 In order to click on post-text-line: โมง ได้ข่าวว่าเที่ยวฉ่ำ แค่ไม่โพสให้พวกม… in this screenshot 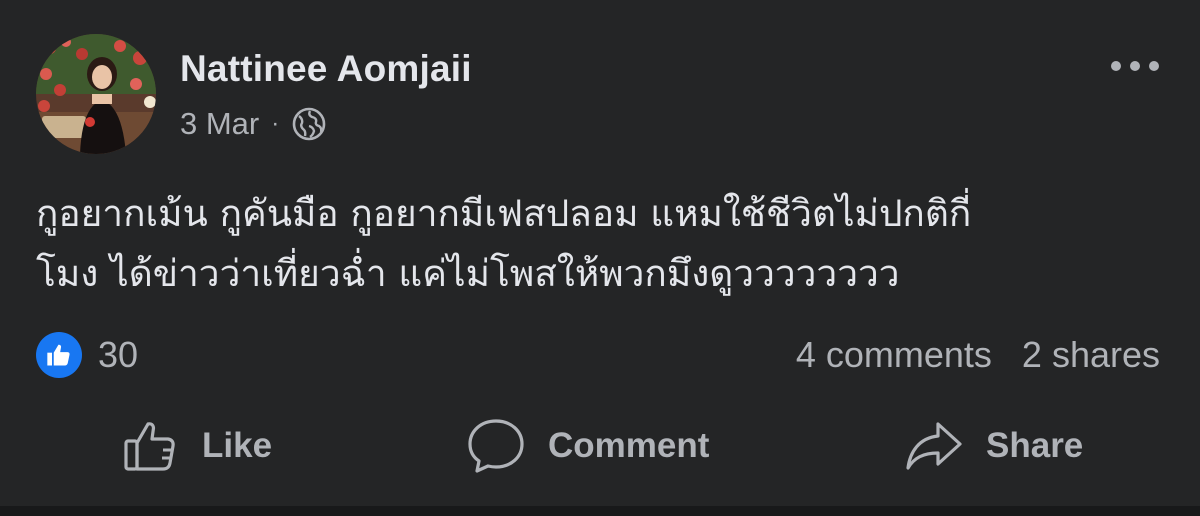, I will do `click(468, 273)`.